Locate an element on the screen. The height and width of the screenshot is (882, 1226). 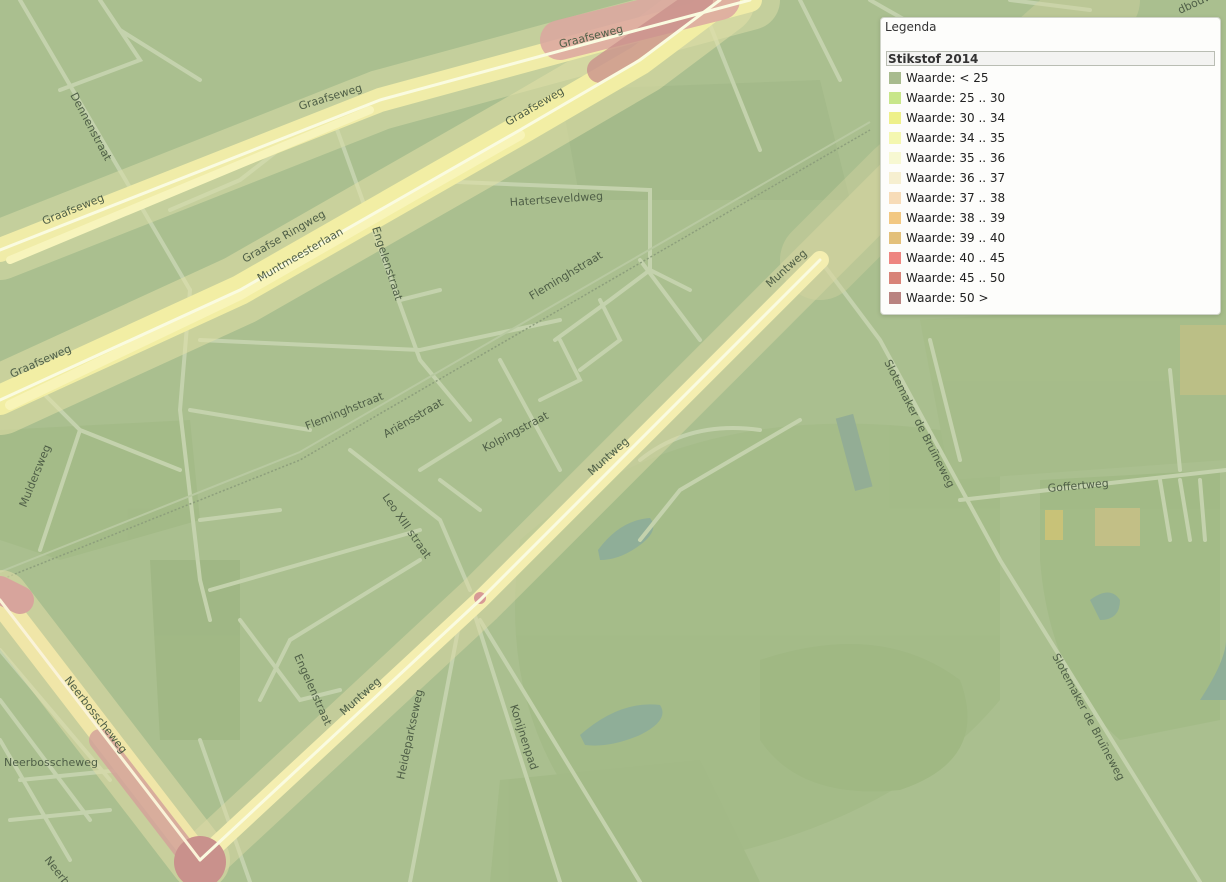
legend-label: Waarde: 45 .. 50 is located at coordinates (956, 278).